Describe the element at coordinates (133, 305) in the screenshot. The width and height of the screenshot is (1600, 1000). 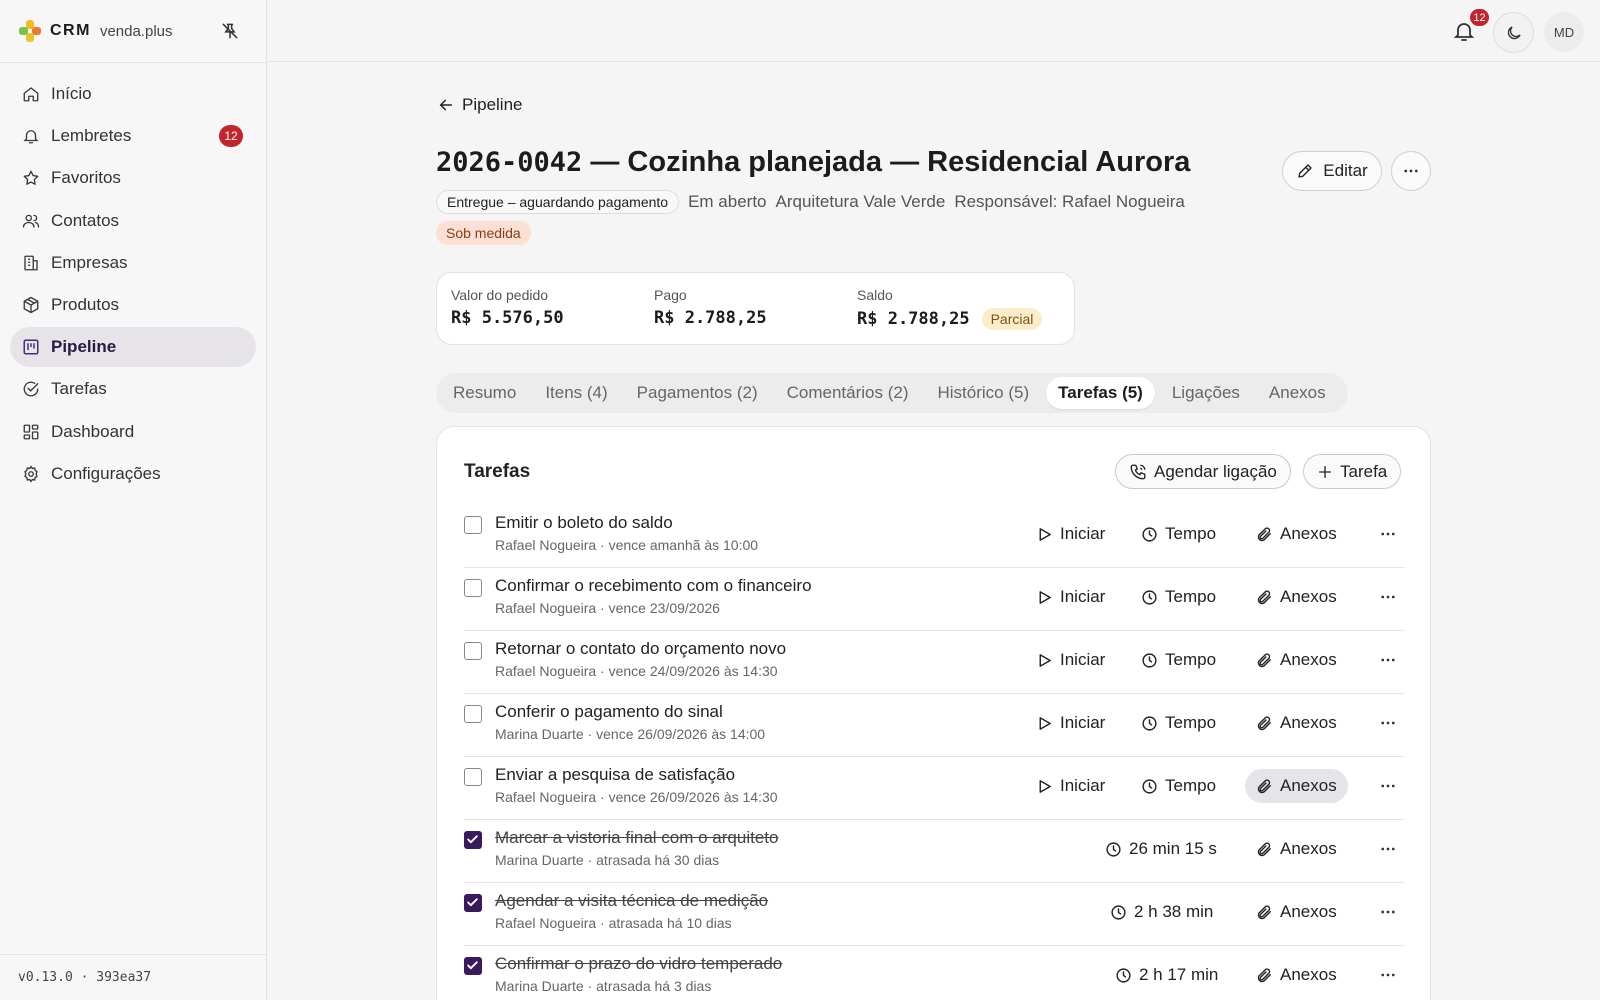
I see `sidebar-item-produtos: Produtos` at that location.